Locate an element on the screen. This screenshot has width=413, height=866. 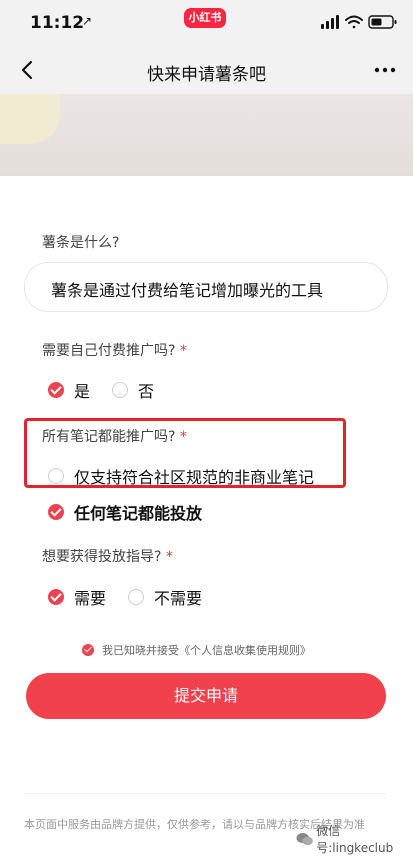
option-compliant-only: 仅支持符合社区规范的非商业笔记 is located at coordinates (181, 476).